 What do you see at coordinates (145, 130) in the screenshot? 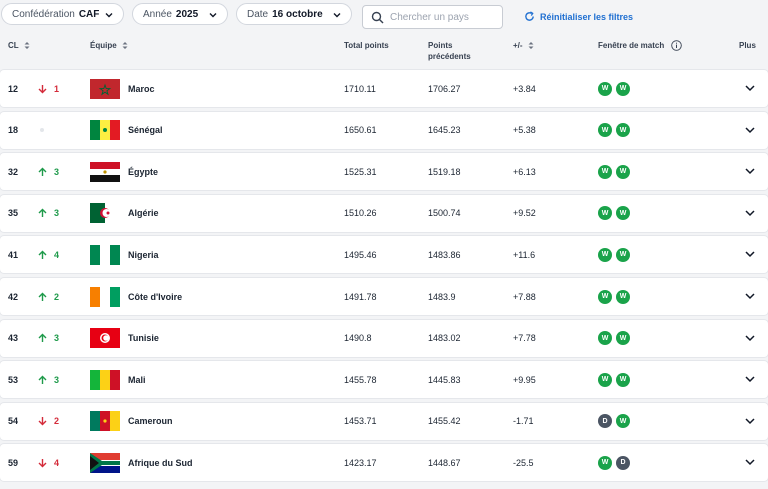
I see `team-name: Sénégal` at bounding box center [145, 130].